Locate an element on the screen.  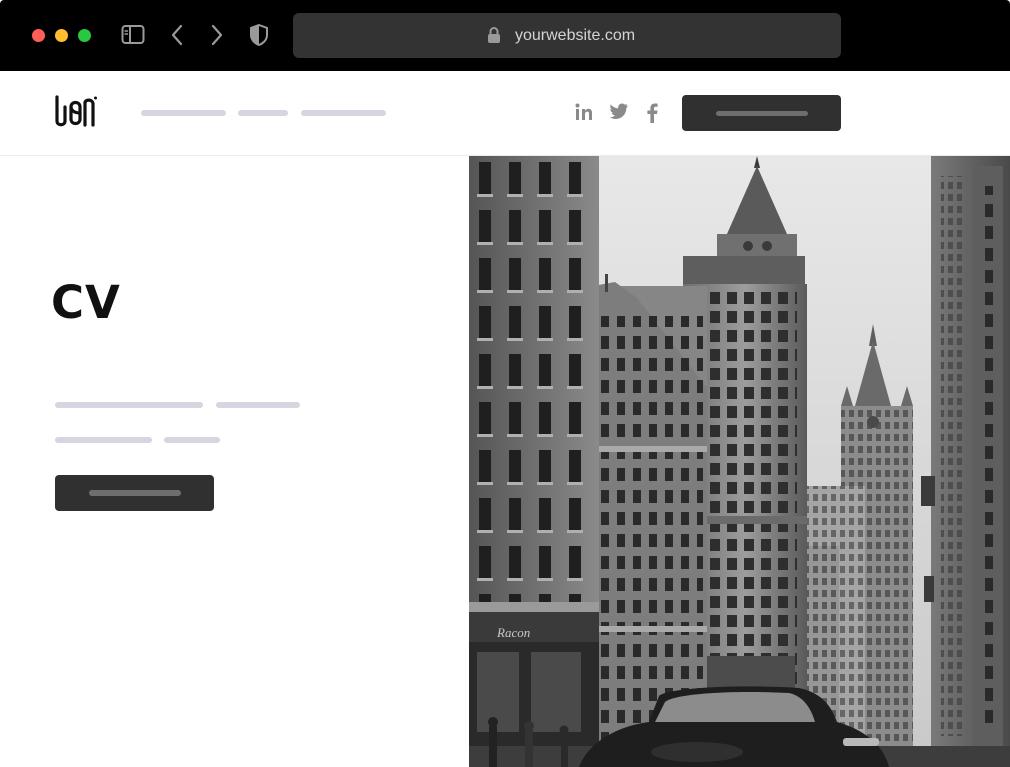
address-bar: yourwebsite.com is located at coordinates (567, 35).